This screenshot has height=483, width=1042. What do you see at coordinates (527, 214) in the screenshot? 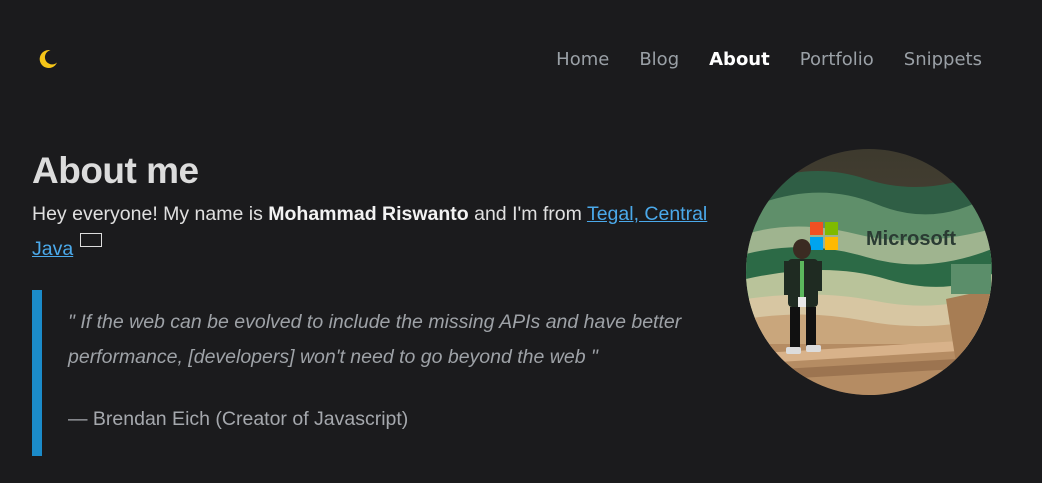
I see `intro-middle: and I'm from` at bounding box center [527, 214].